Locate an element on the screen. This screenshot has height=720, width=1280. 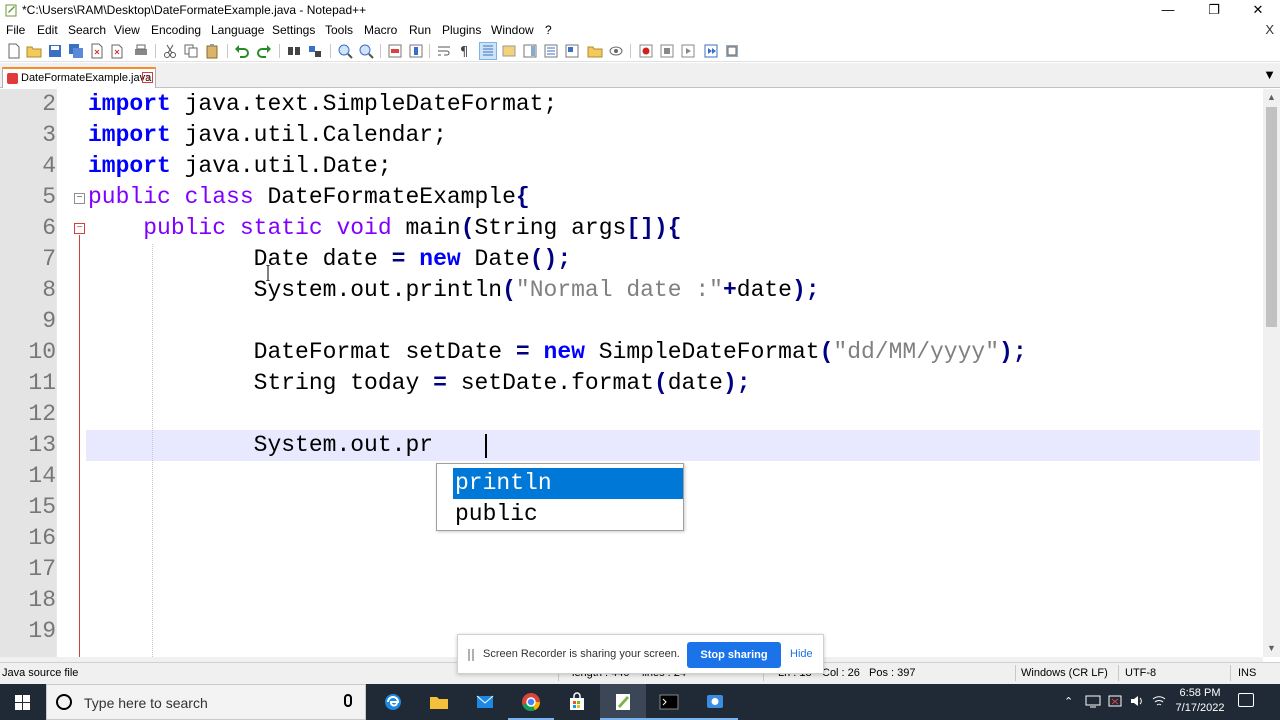
network-icon is located at coordinates (1093, 701).